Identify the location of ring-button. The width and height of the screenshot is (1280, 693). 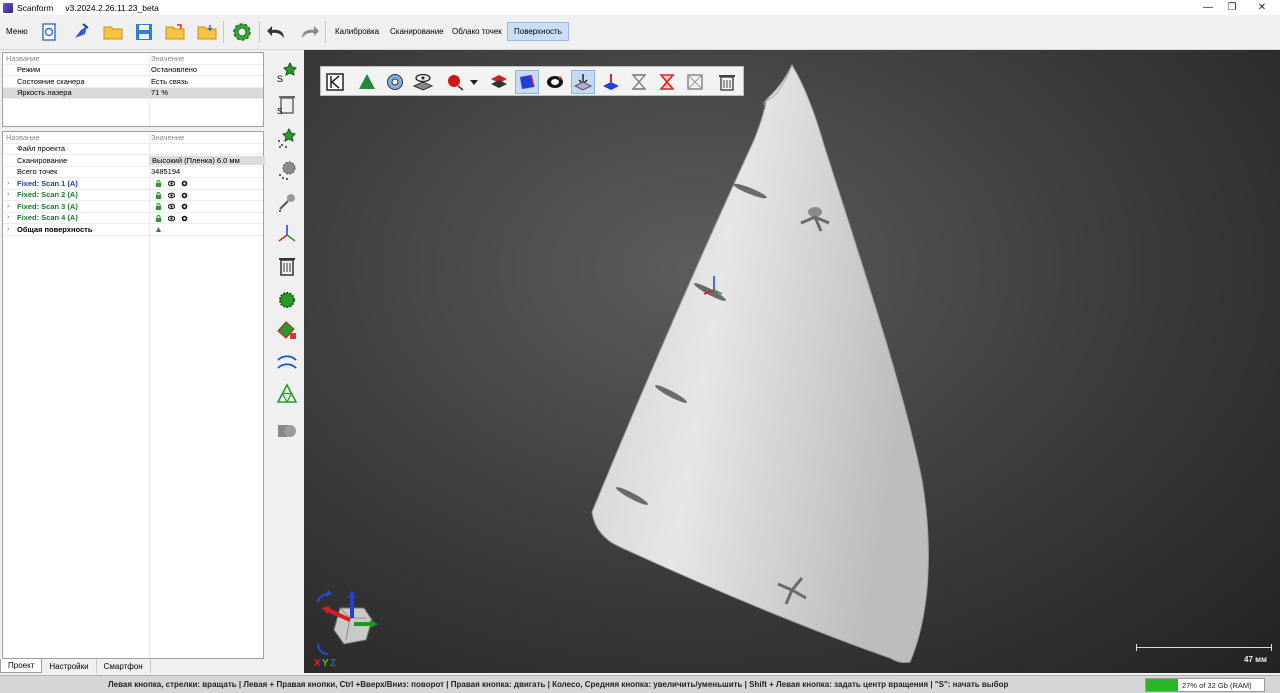
(555, 82).